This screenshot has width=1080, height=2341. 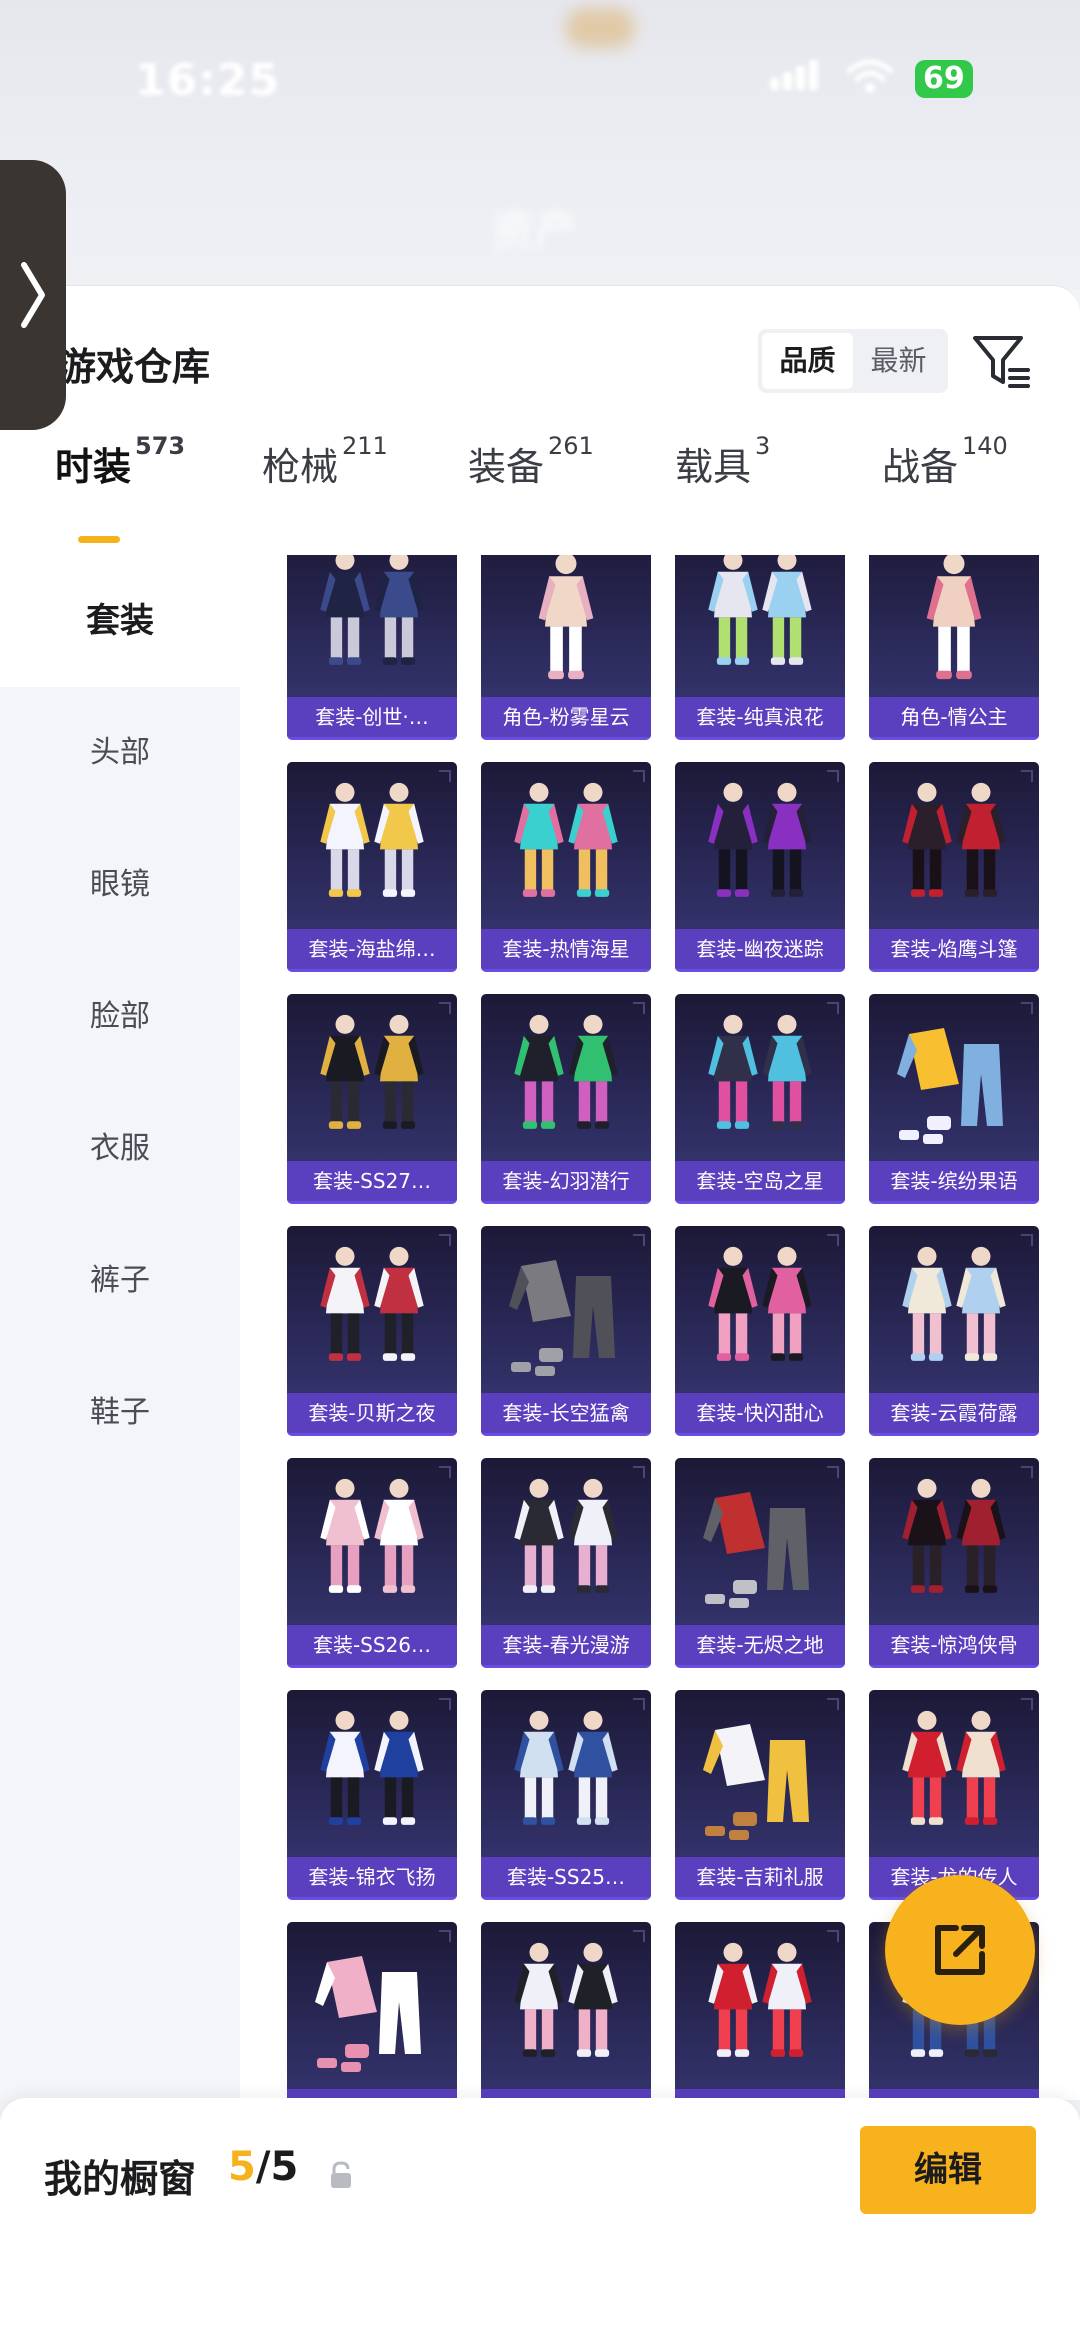 I want to click on warehouse-header: 游戏仓库 品质 最新 时装 573 枪械 211 装备 261 载具 3 战备 140, so click(x=540, y=420).